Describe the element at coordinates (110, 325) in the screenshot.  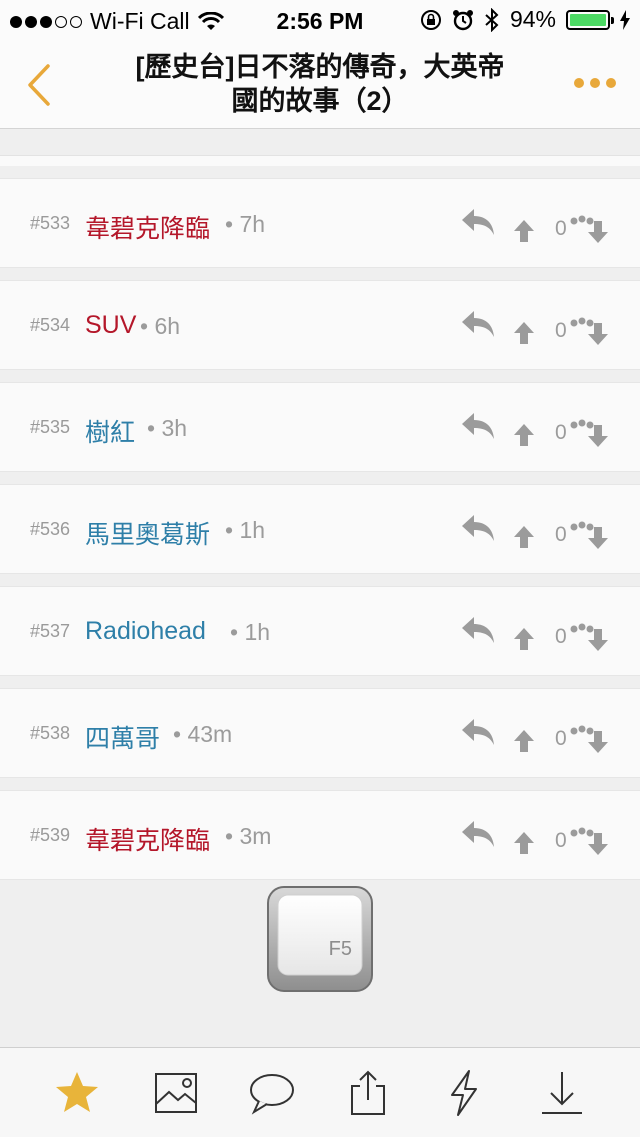
I see `author-name: SUV` at that location.